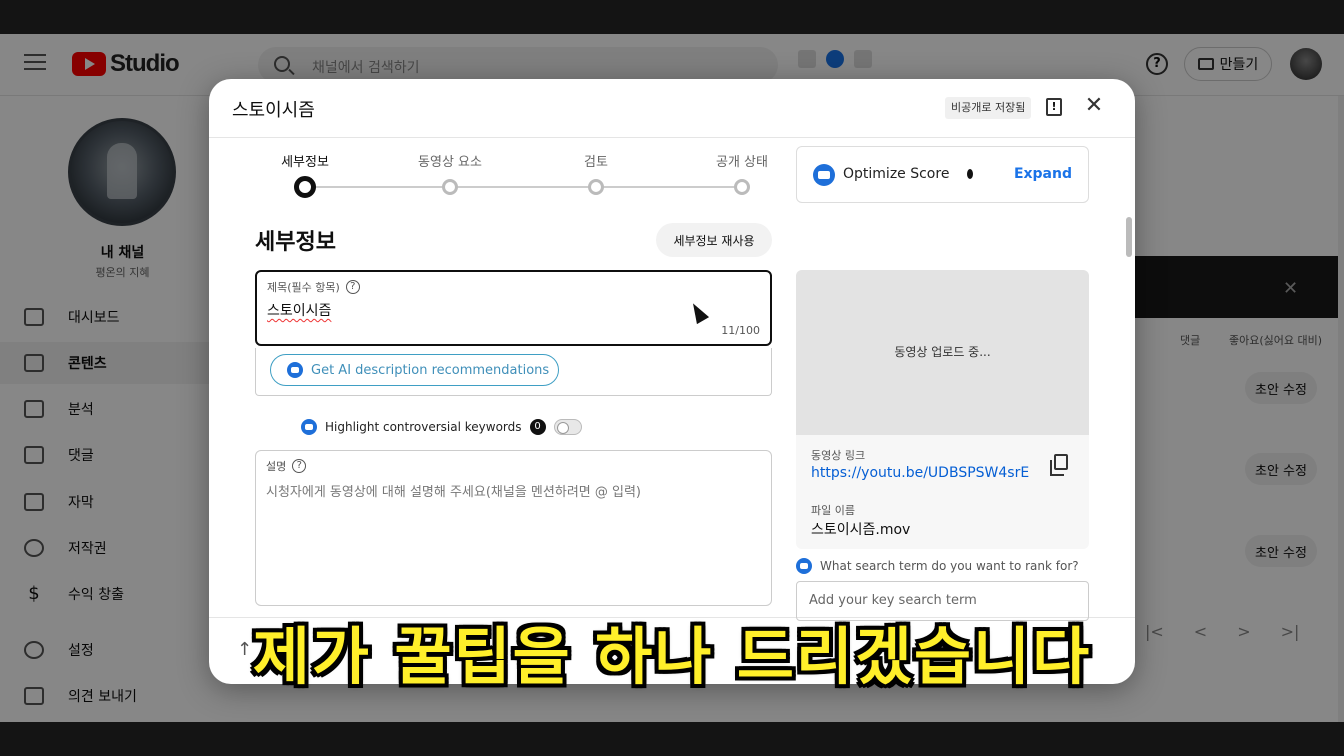 This screenshot has height=756, width=1344. Describe the element at coordinates (1054, 107) in the screenshot. I see `report-feedback-icon: !` at that location.